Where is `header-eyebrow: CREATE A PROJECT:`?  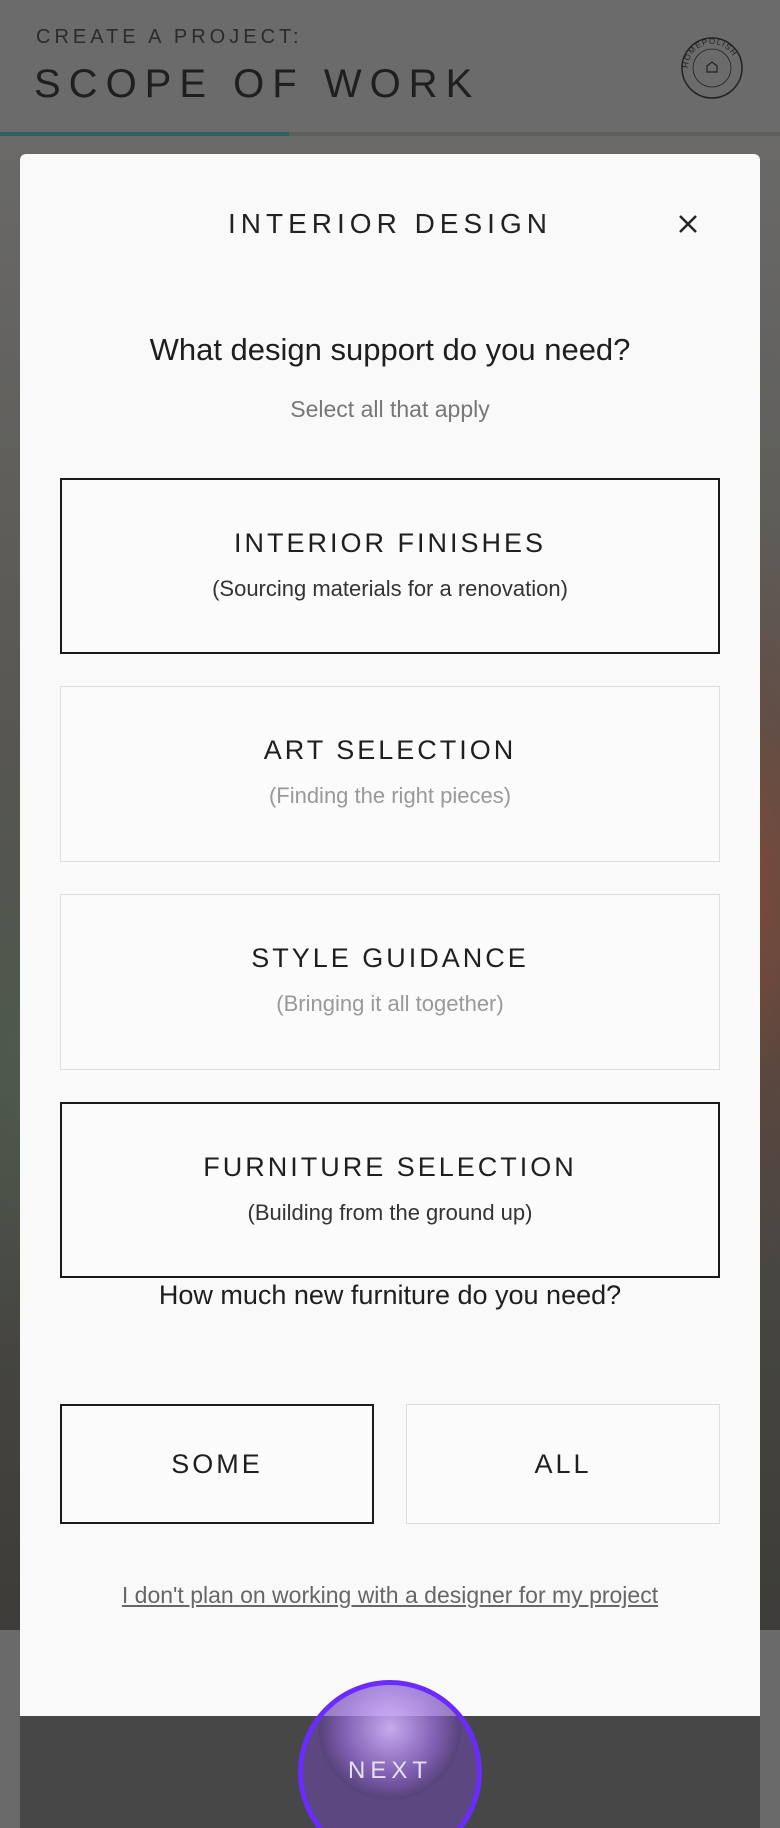 header-eyebrow: CREATE A PROJECT: is located at coordinates (169, 37).